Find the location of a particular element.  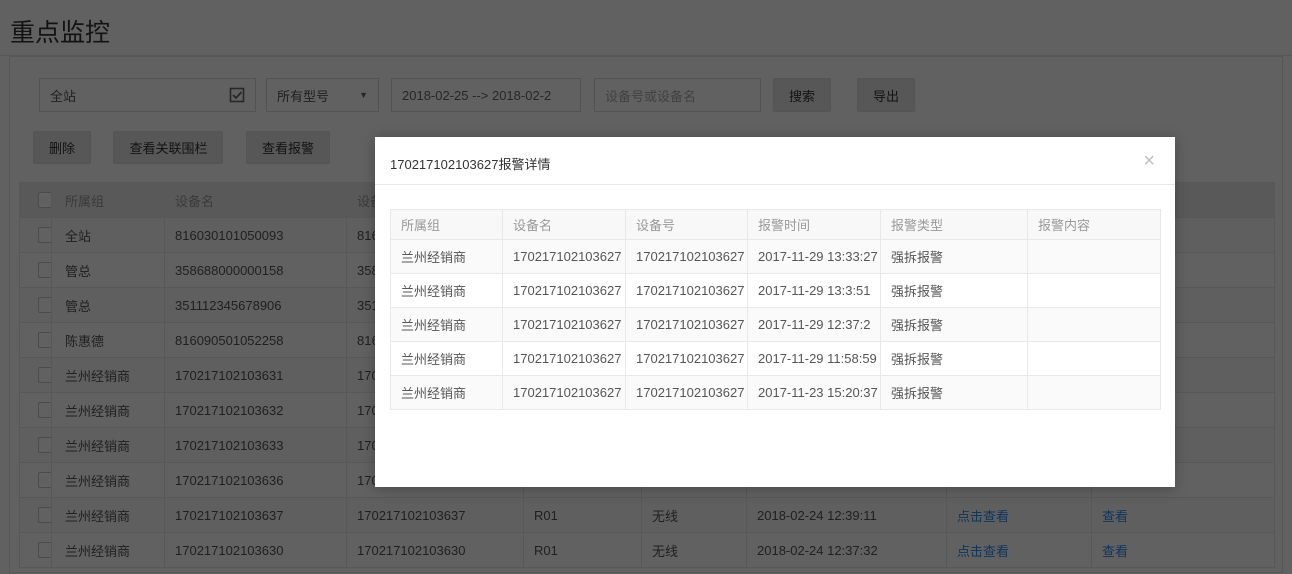

close-icon: × is located at coordinates (1149, 161).